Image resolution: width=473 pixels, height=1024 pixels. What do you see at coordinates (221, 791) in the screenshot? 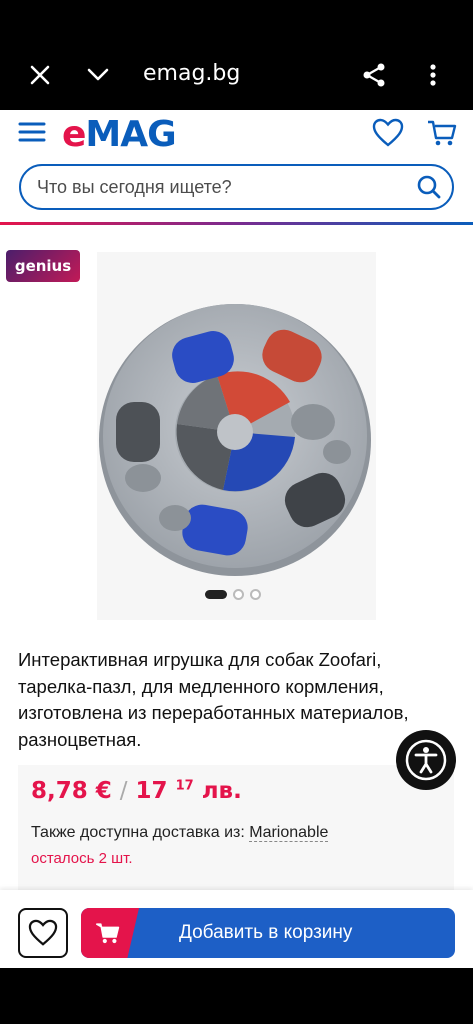
I see `price-lev-unit: лв.` at bounding box center [221, 791].